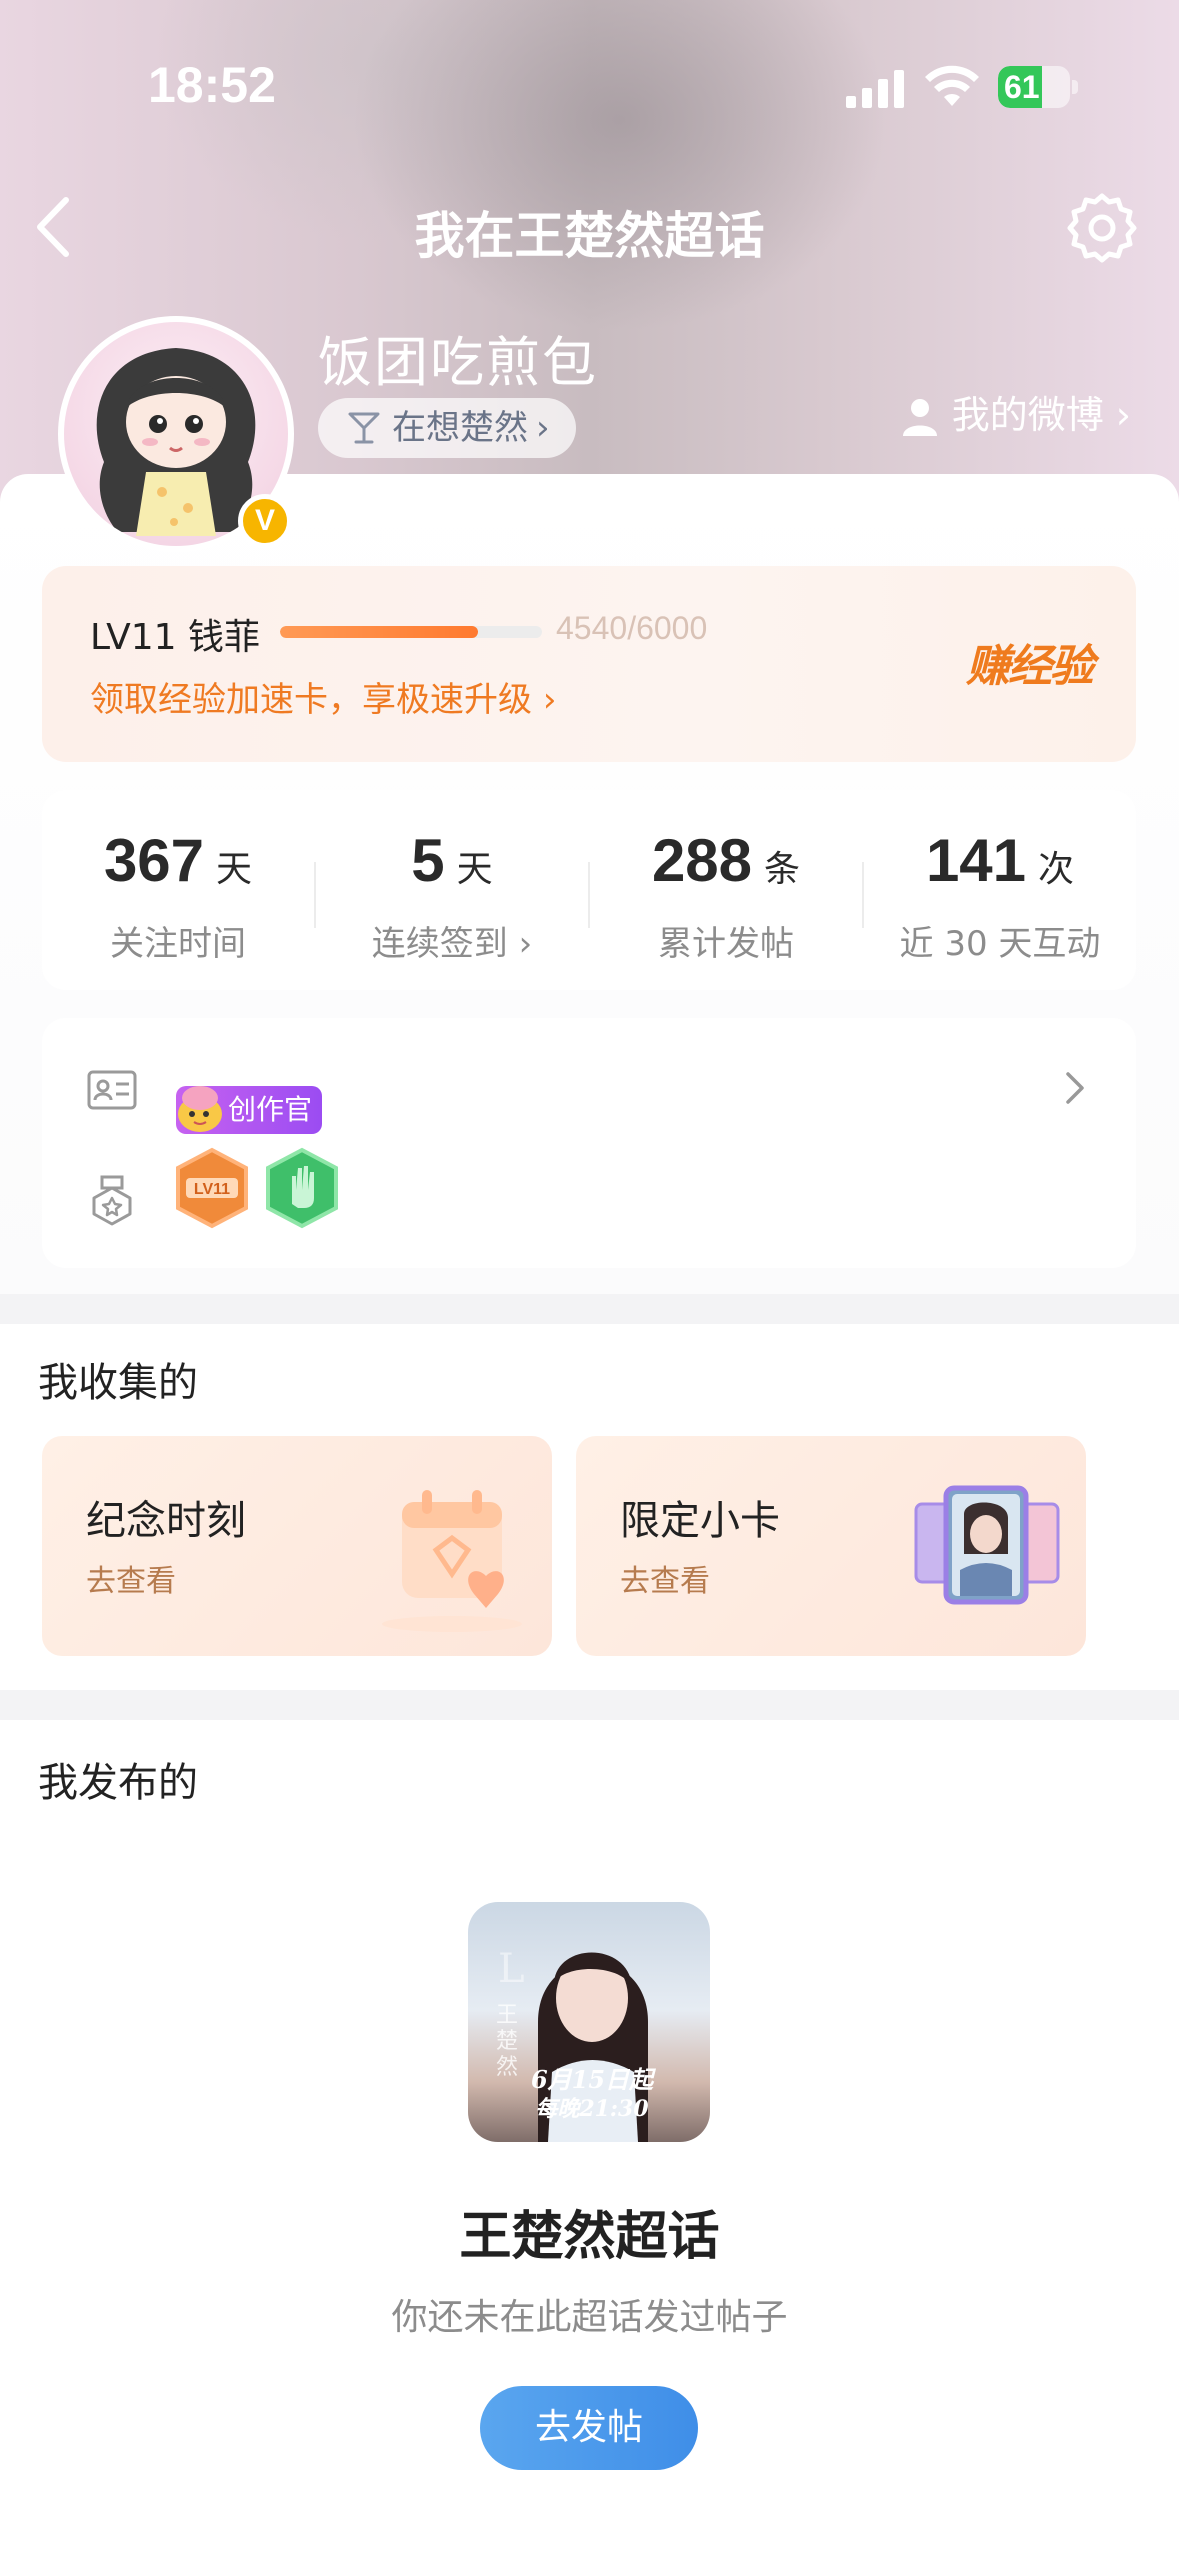 The height and width of the screenshot is (2556, 1179). I want to click on person-icon, so click(919, 417).